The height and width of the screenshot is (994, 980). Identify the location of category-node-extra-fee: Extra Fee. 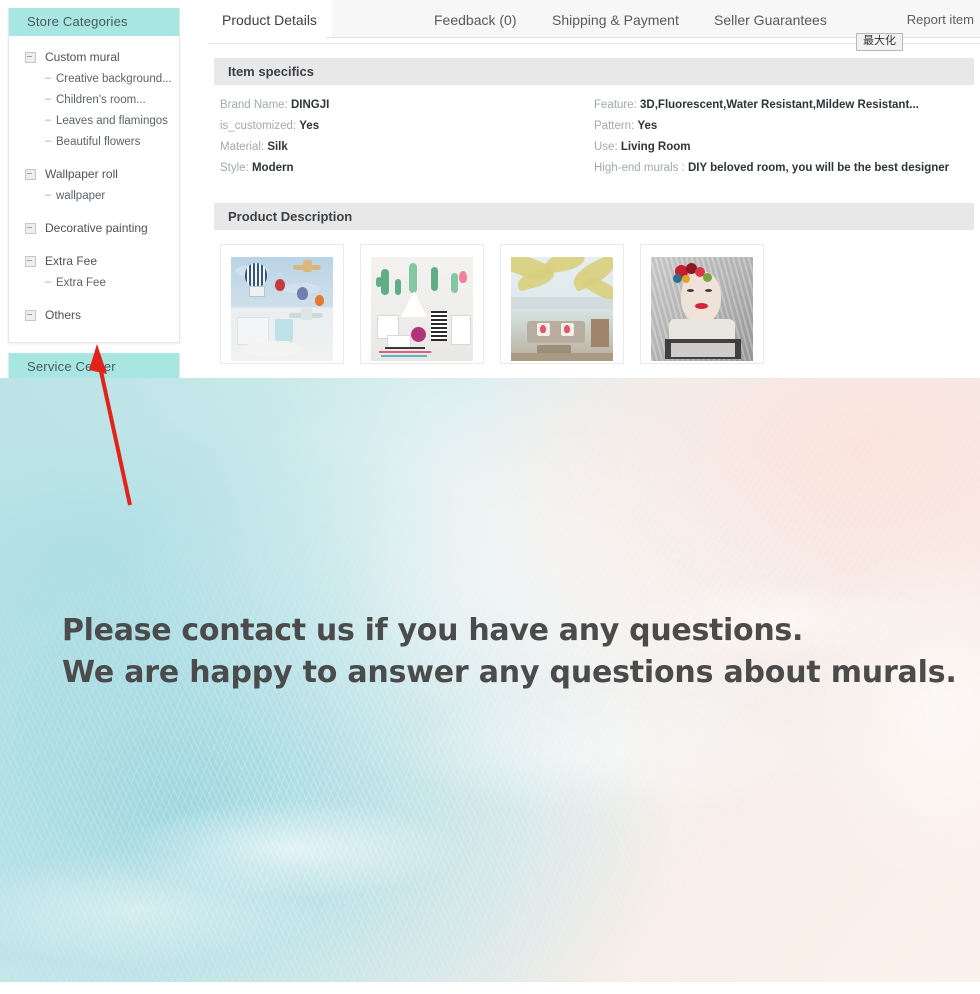
(94, 261).